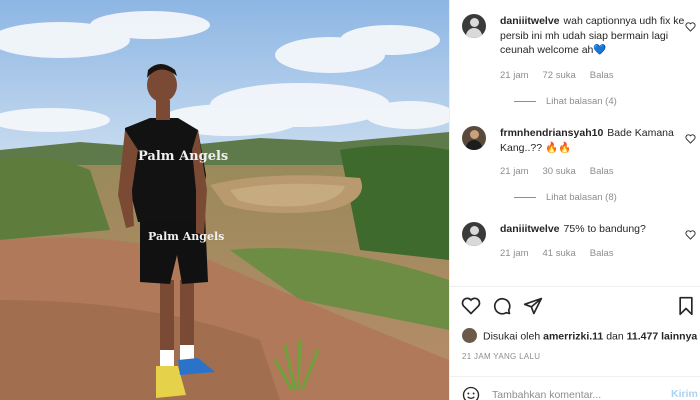 This screenshot has height=400, width=700. I want to click on like-heart-icon, so click(471, 306).